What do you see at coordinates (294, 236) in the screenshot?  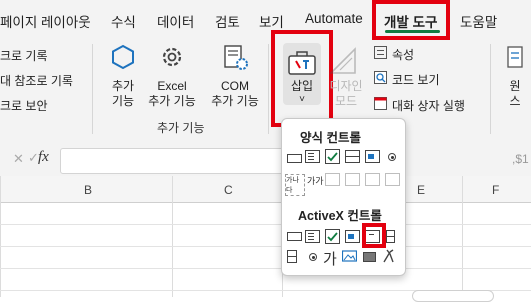 I see `command-button-activex-icon` at bounding box center [294, 236].